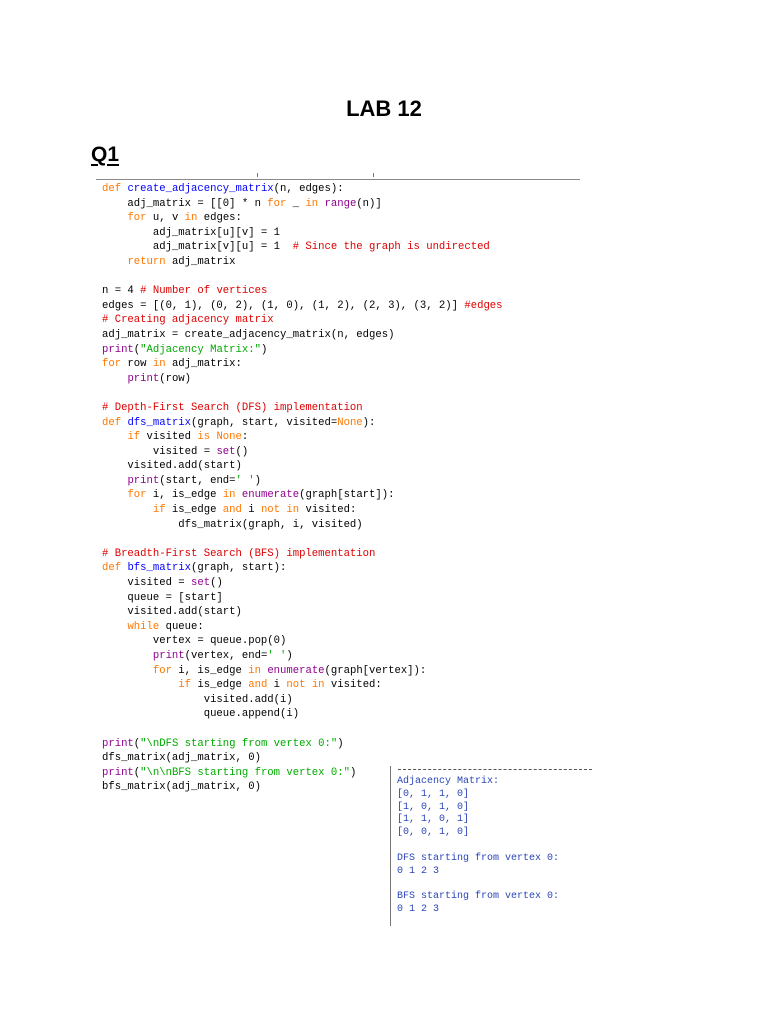 The height and width of the screenshot is (1024, 768). What do you see at coordinates (302, 233) in the screenshot?
I see `code-line: adj_matrix[u][v] = 1` at bounding box center [302, 233].